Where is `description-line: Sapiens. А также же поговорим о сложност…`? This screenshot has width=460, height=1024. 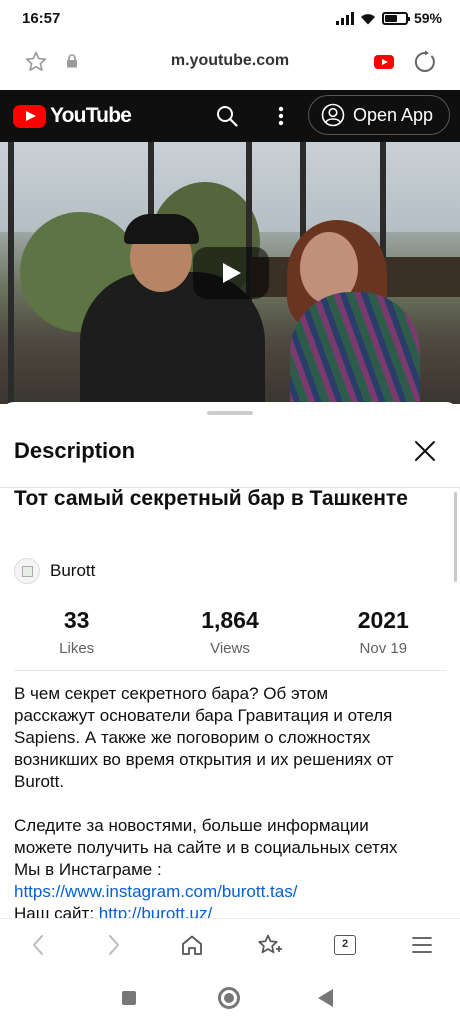
description-line: Sapiens. А также же поговорим о сложност… is located at coordinates (192, 737).